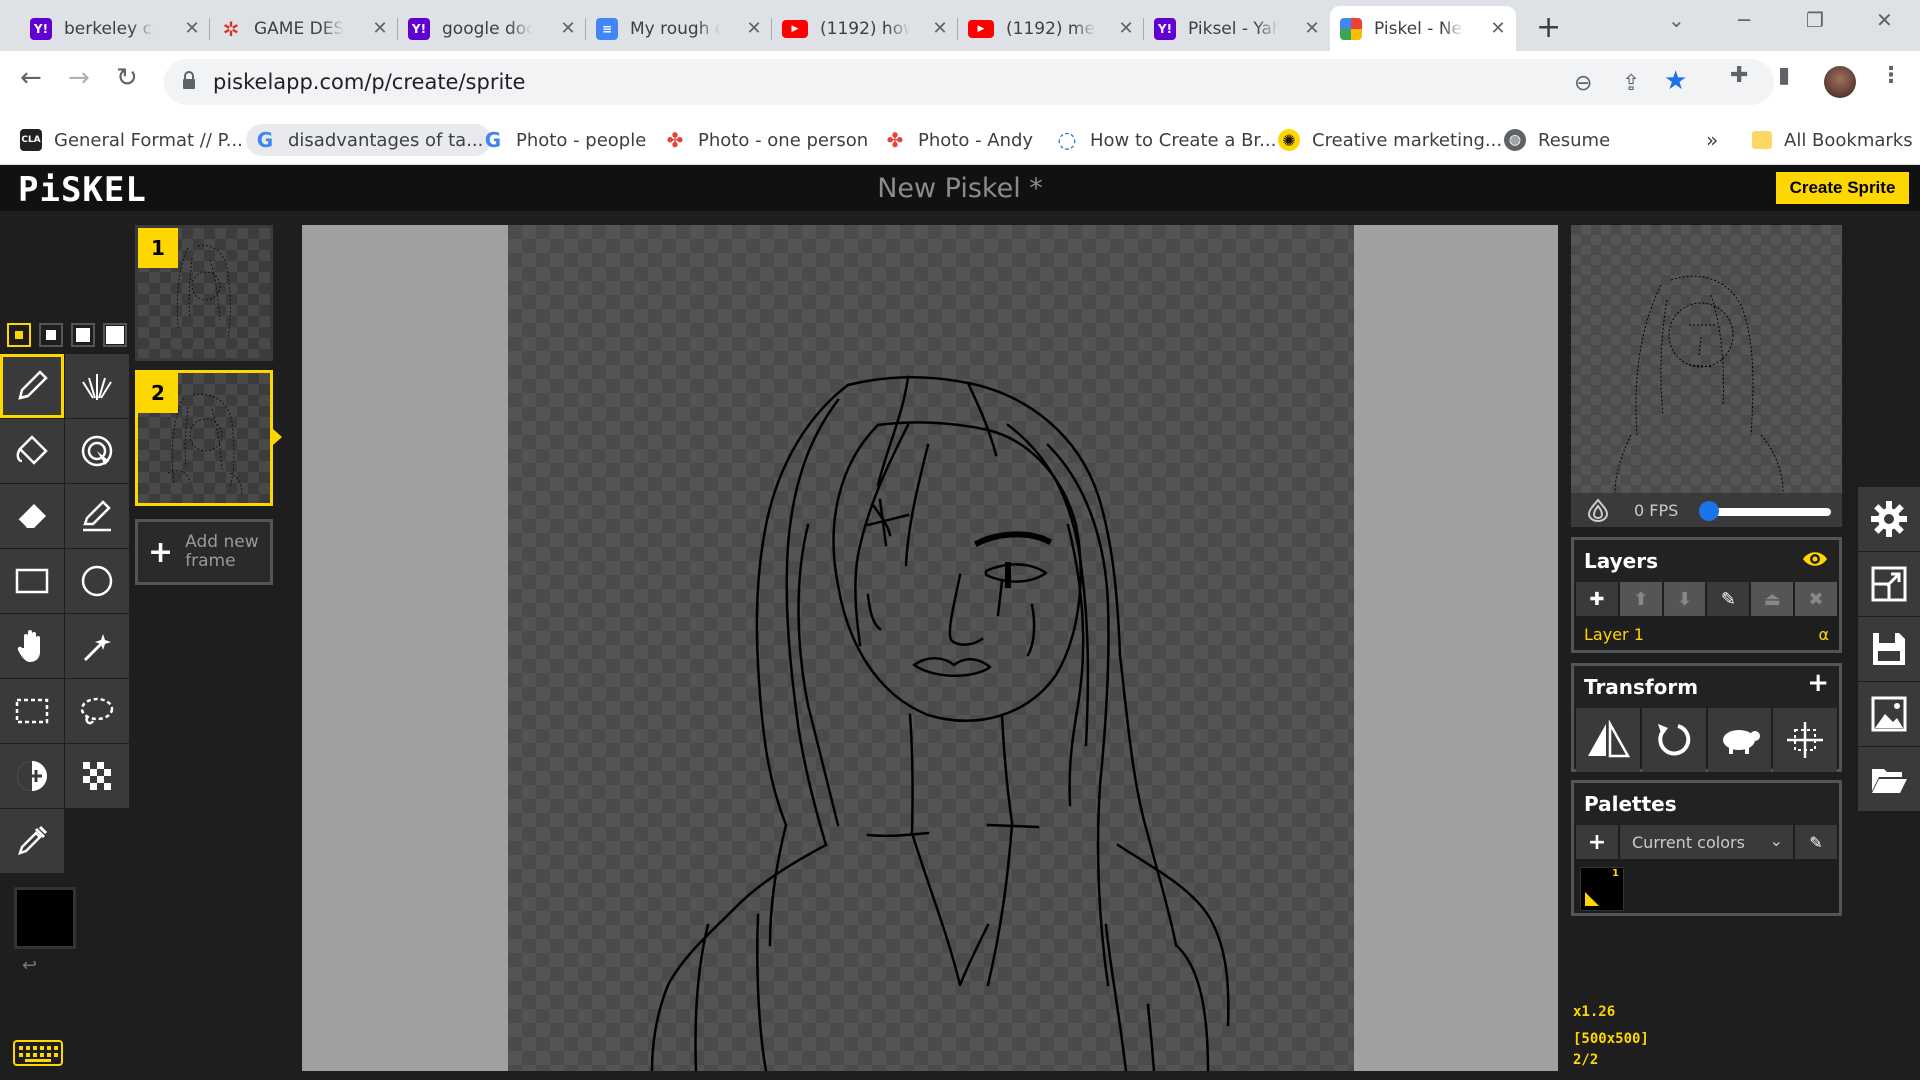 This screenshot has width=1920, height=1080. I want to click on lasso-selection-tool, so click(97, 711).